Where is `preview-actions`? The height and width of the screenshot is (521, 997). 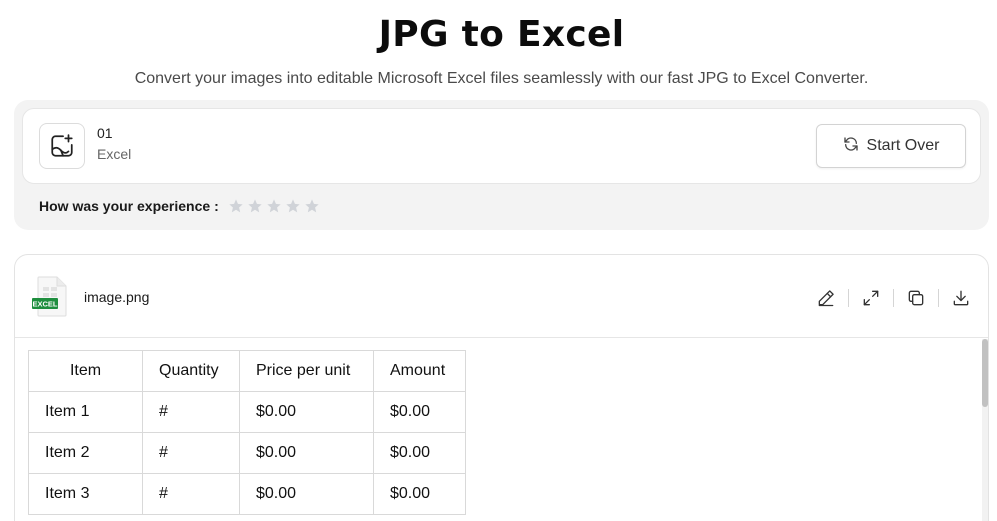
preview-actions is located at coordinates (893, 298).